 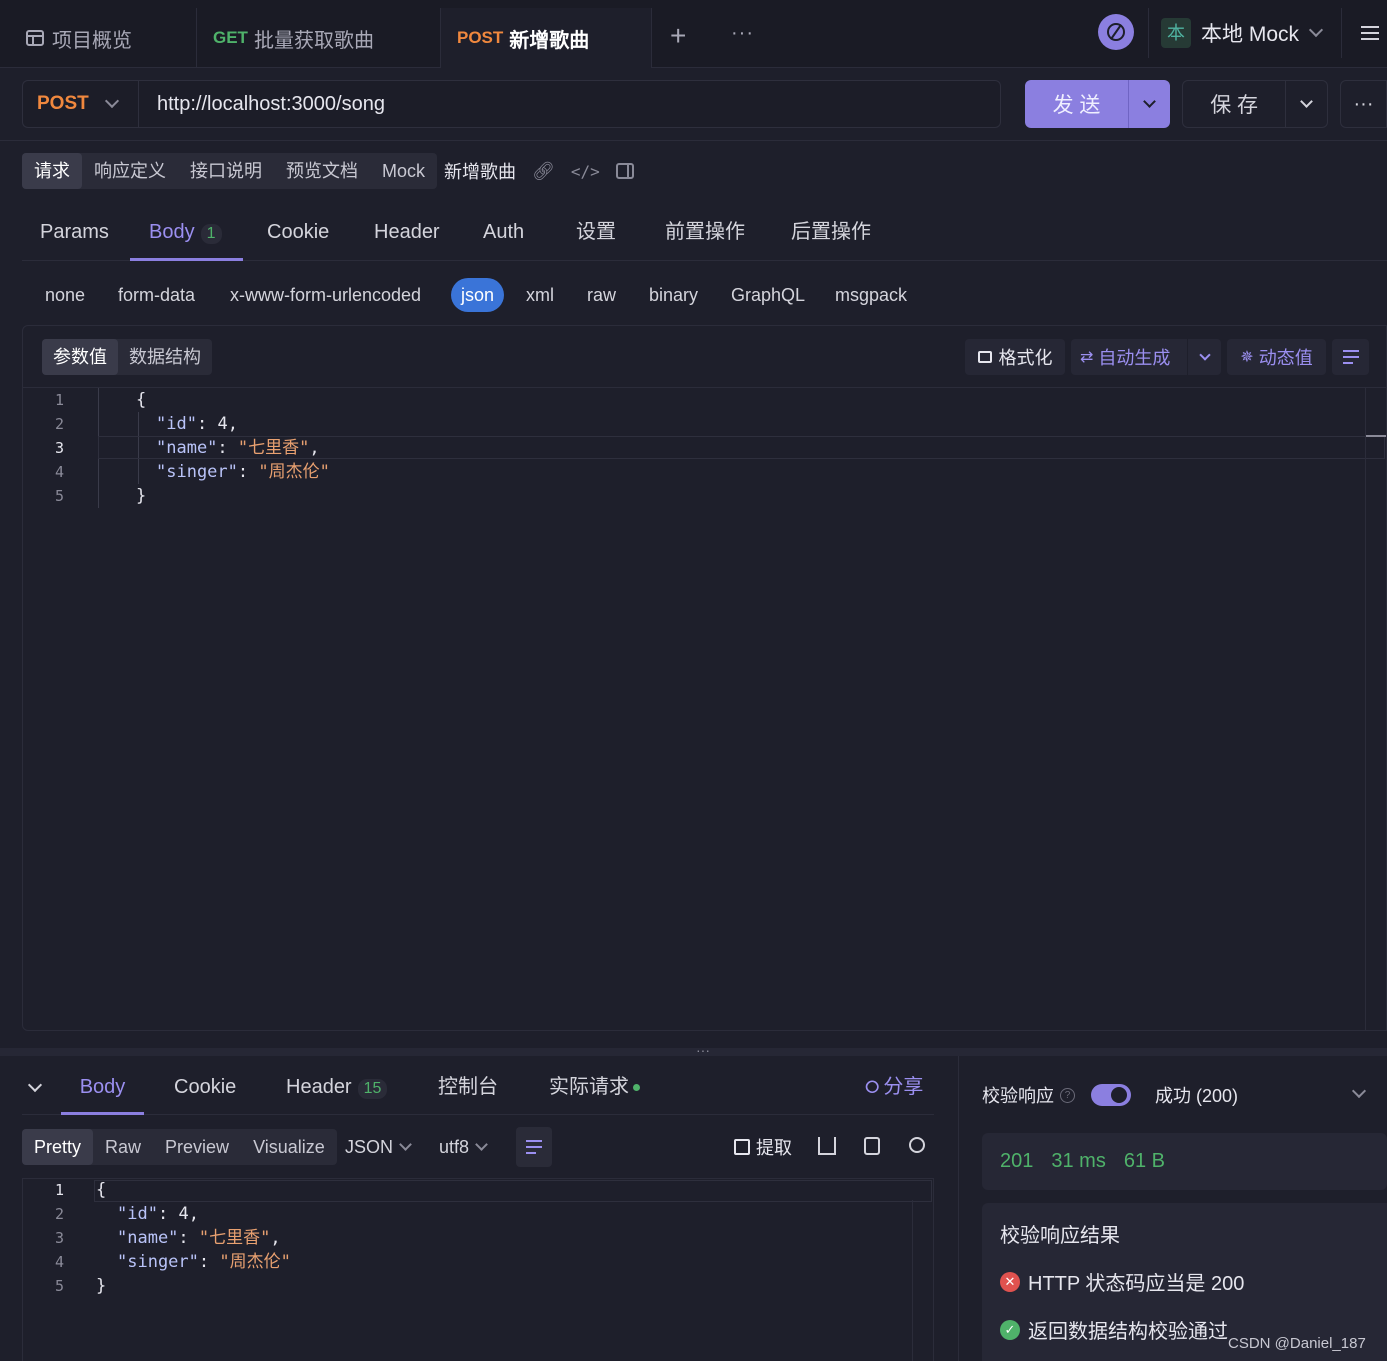 What do you see at coordinates (165, 357) in the screenshot?
I see `tab-data-schema: 数据结构` at bounding box center [165, 357].